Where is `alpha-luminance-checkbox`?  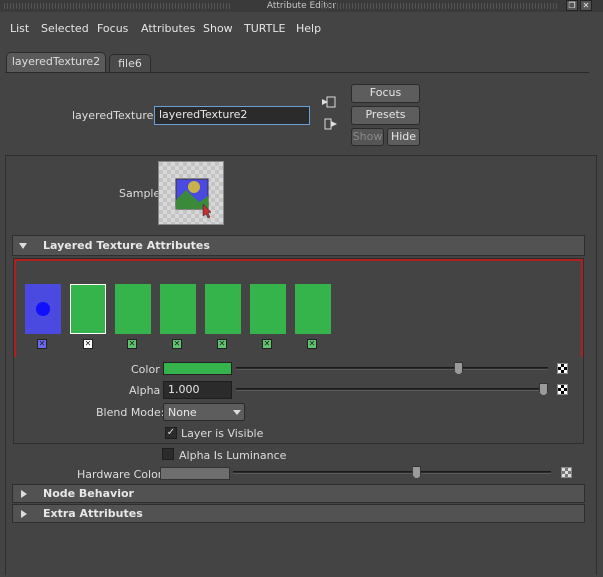 alpha-luminance-checkbox is located at coordinates (168, 454).